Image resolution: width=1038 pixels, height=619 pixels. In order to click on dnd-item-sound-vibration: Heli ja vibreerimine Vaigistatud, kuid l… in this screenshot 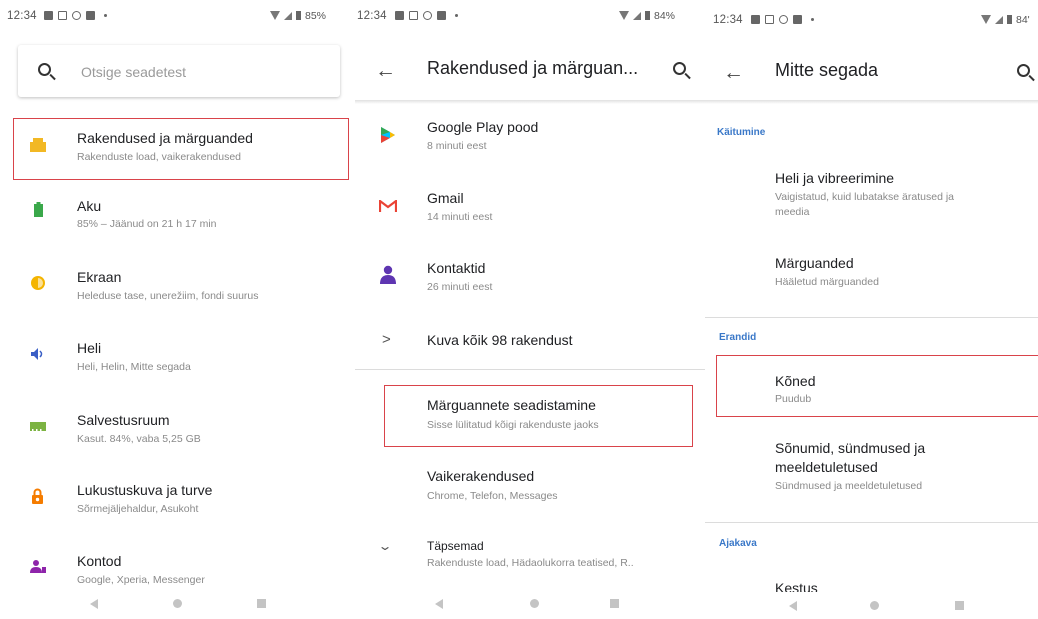, I will do `click(871, 201)`.